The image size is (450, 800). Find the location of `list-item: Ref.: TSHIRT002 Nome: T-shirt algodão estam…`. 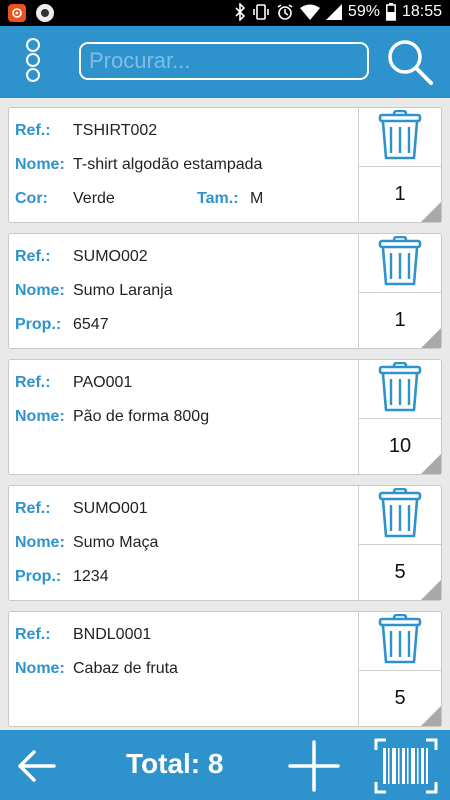

list-item: Ref.: TSHIRT002 Nome: T-shirt algodão estam… is located at coordinates (225, 165).